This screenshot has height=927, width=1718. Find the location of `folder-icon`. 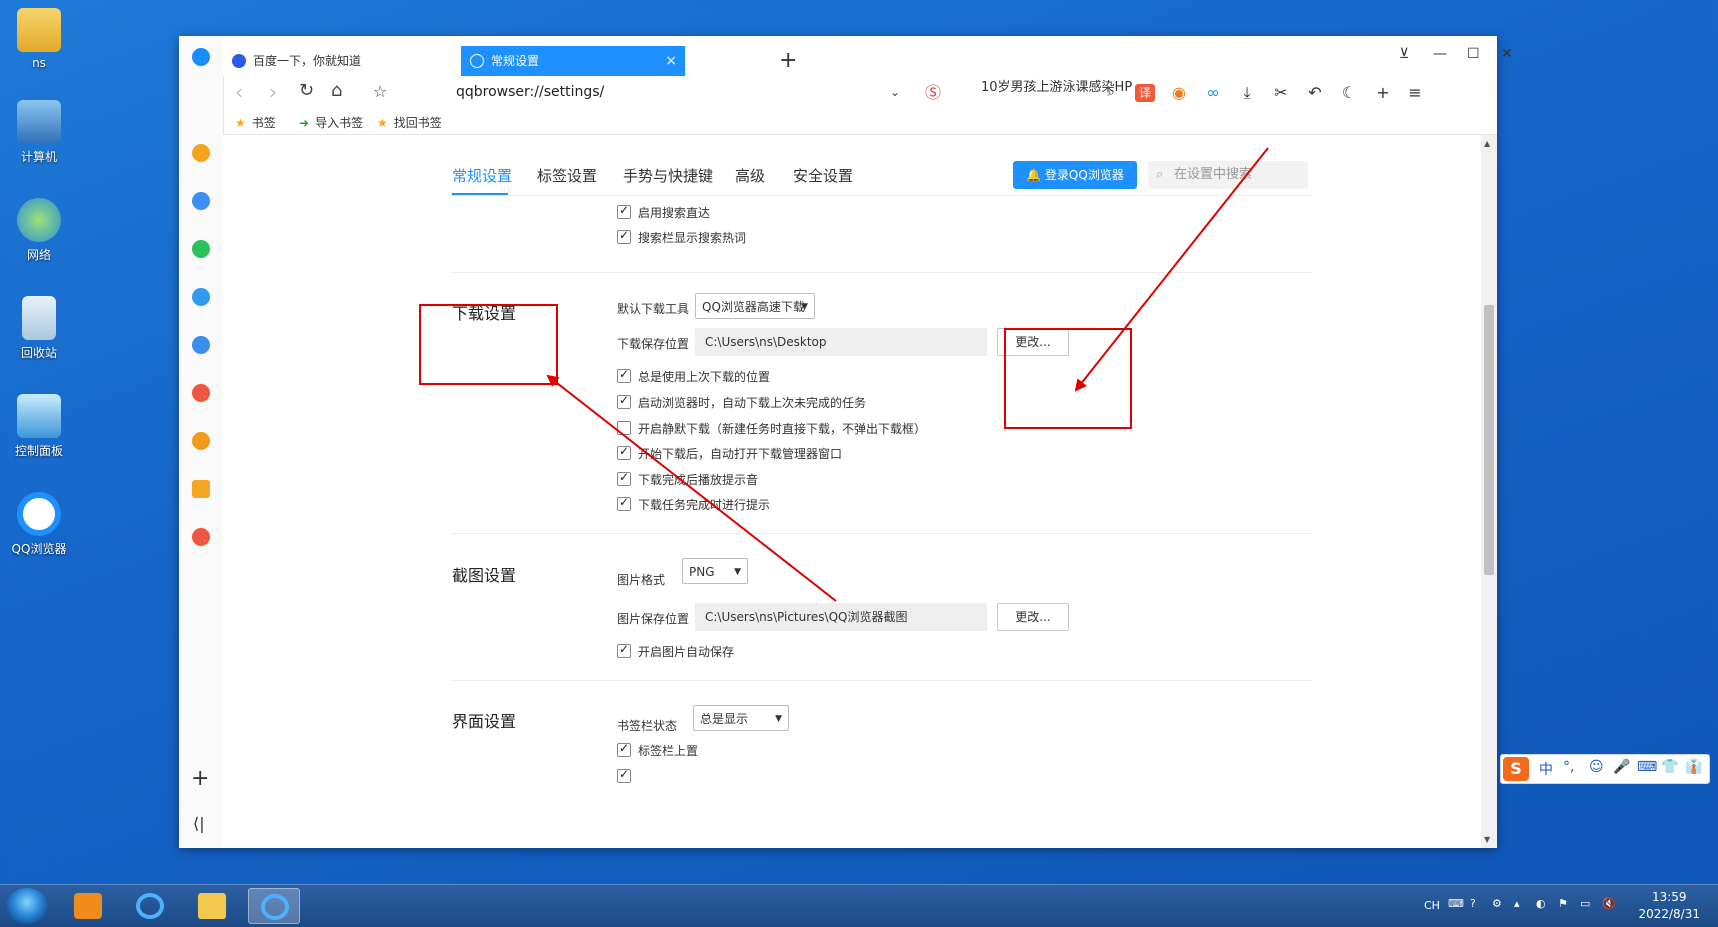

folder-icon is located at coordinates (212, 906).